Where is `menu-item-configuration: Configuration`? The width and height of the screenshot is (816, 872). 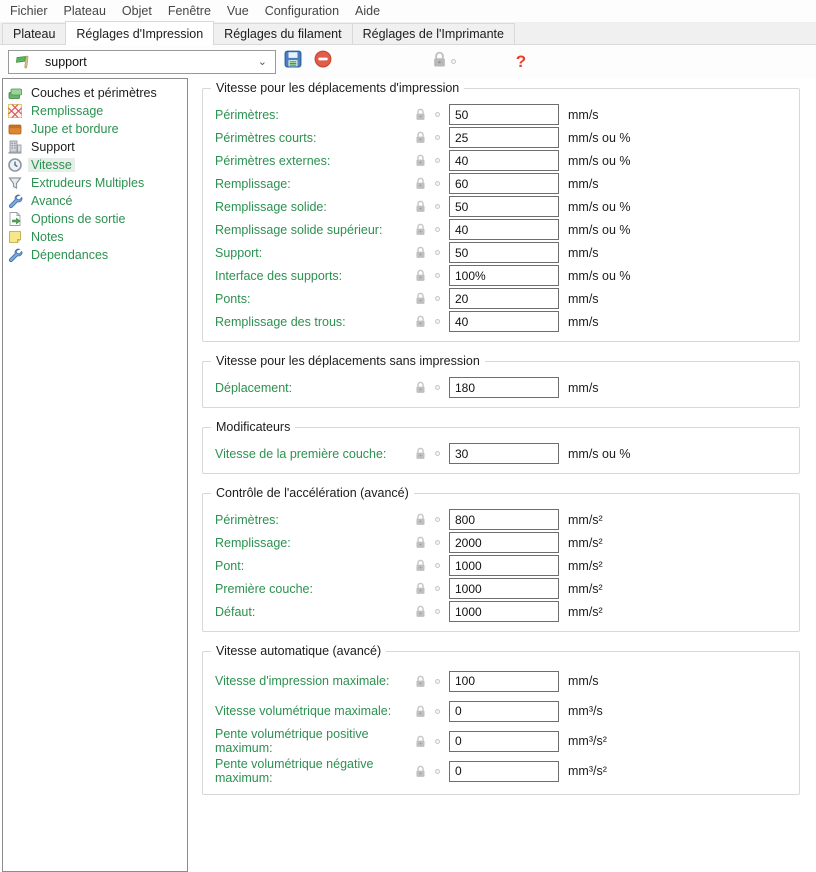 menu-item-configuration: Configuration is located at coordinates (302, 11).